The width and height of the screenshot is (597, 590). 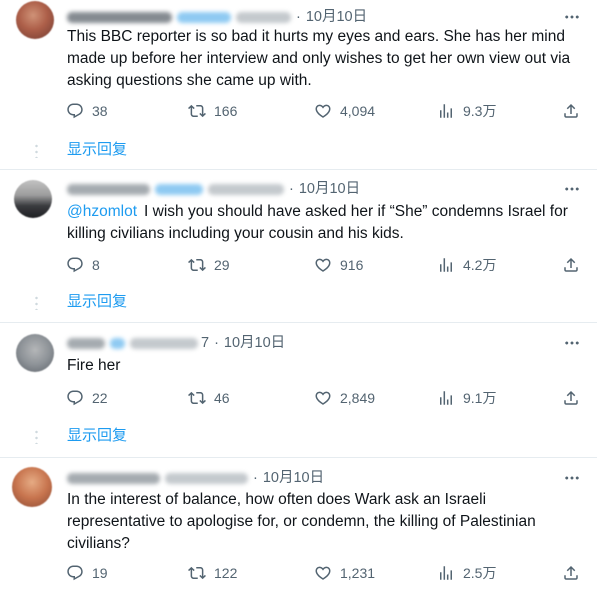 I want to click on reply-button: 38, so click(x=87, y=111).